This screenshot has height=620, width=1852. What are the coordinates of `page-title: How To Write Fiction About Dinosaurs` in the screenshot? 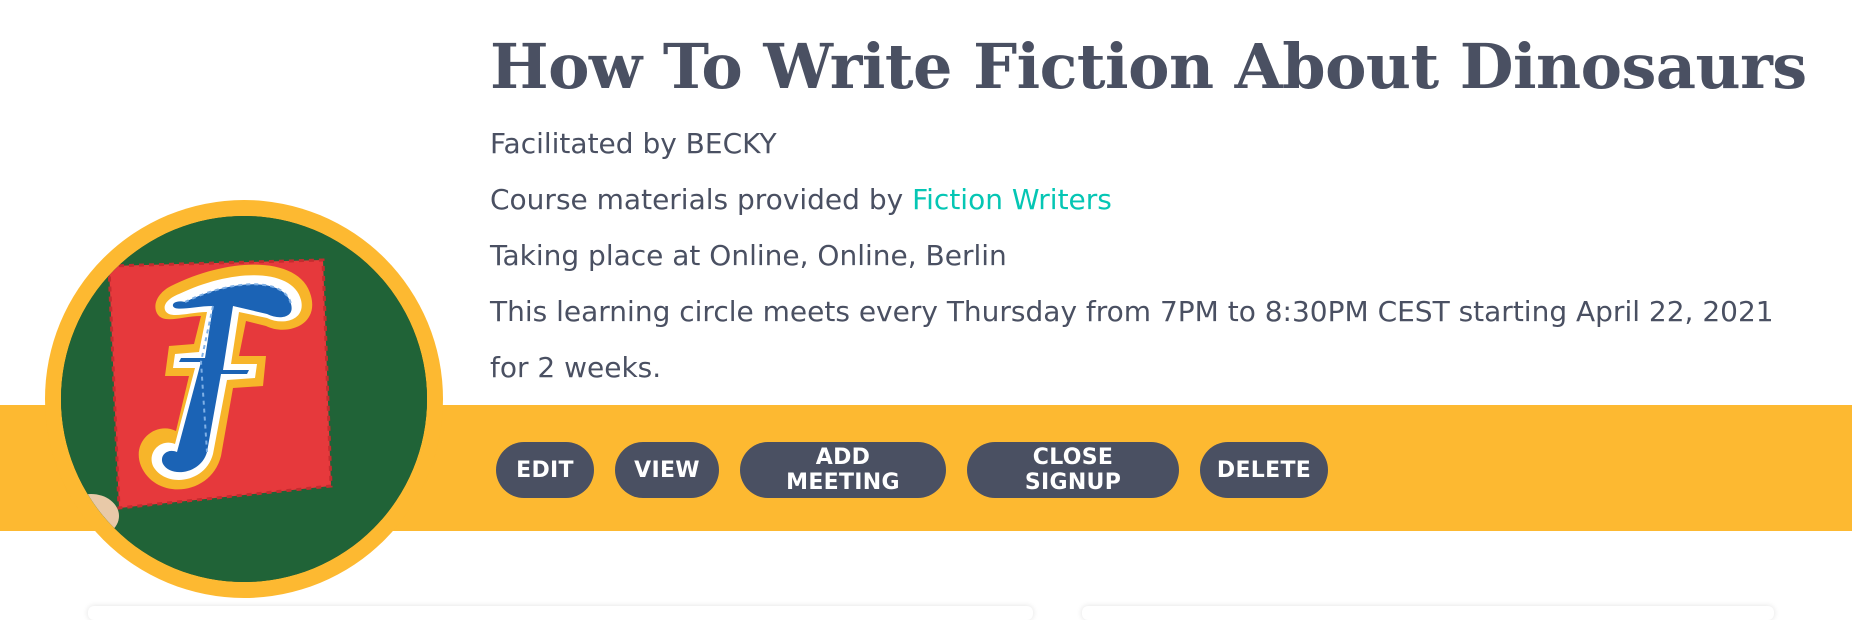 It's located at (1148, 66).